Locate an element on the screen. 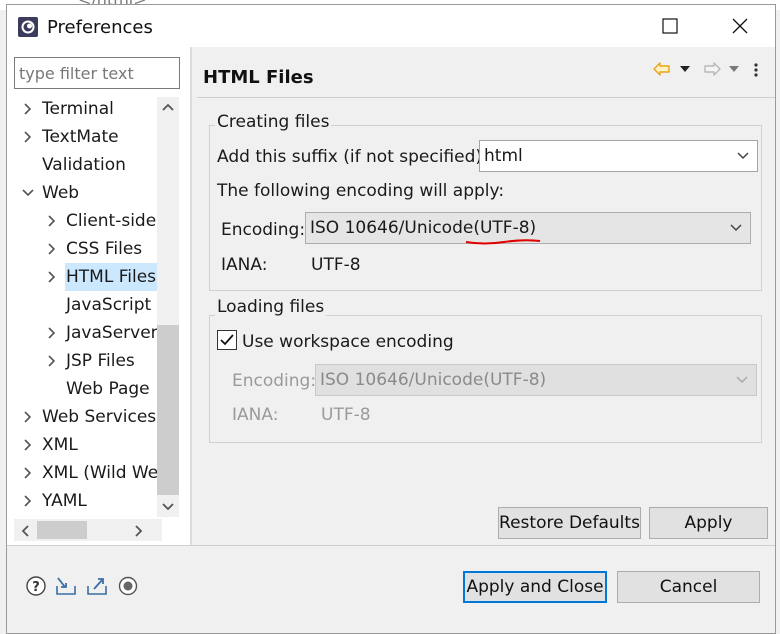 The height and width of the screenshot is (634, 780). maximize-icon is located at coordinates (670, 26).